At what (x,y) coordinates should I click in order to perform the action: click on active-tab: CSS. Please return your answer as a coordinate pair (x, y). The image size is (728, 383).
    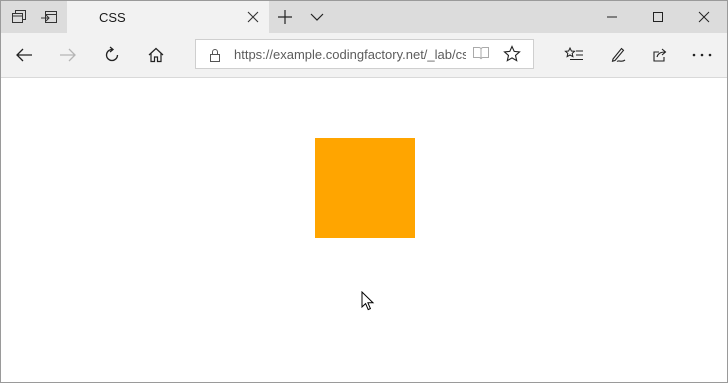
    Looking at the image, I should click on (168, 17).